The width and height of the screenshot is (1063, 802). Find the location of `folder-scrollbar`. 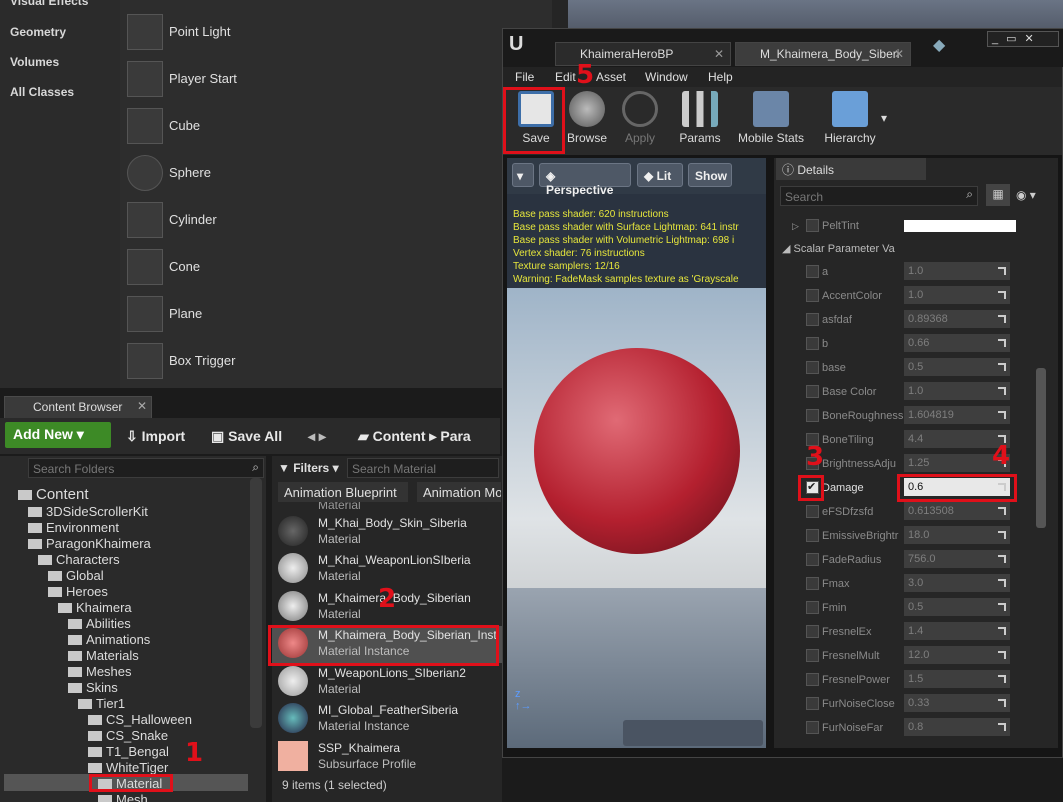

folder-scrollbar is located at coordinates (256, 603).